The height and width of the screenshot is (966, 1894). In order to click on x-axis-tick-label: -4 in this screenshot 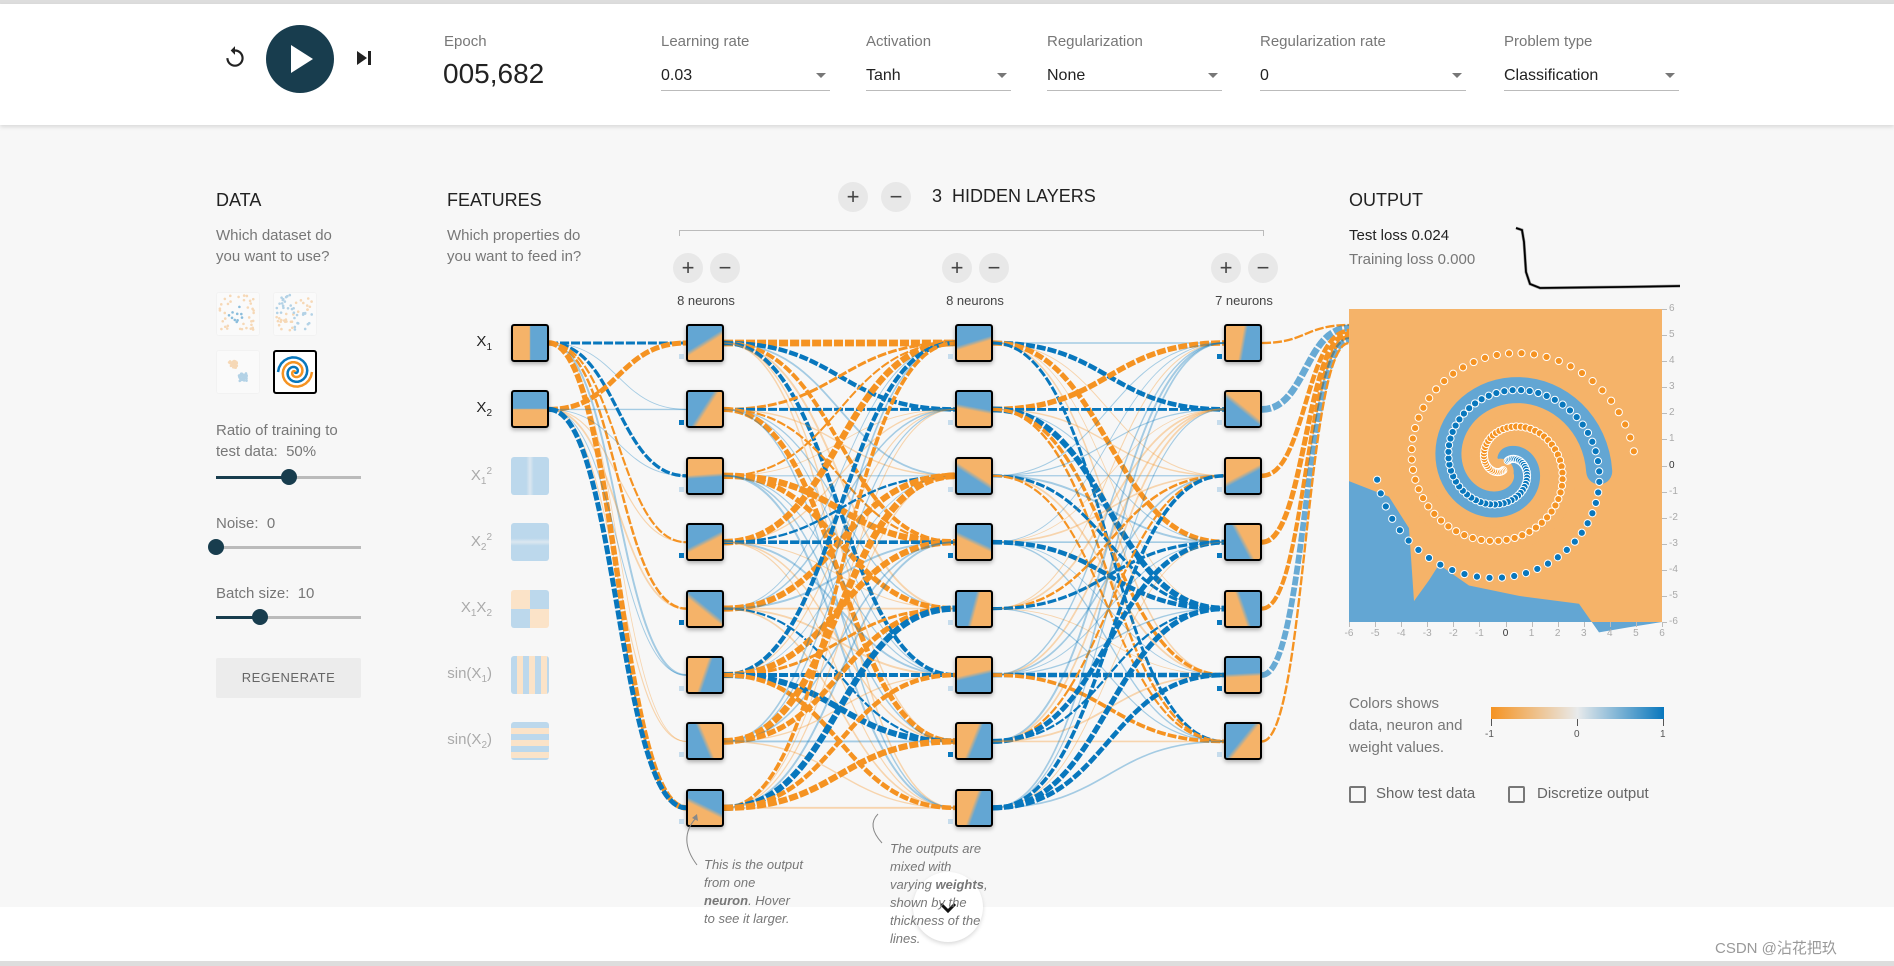, I will do `click(1401, 633)`.